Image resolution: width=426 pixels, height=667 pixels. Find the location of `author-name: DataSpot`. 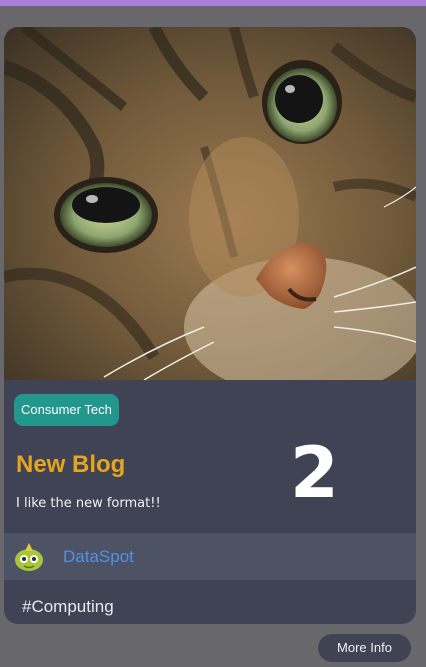

author-name: DataSpot is located at coordinates (98, 557).